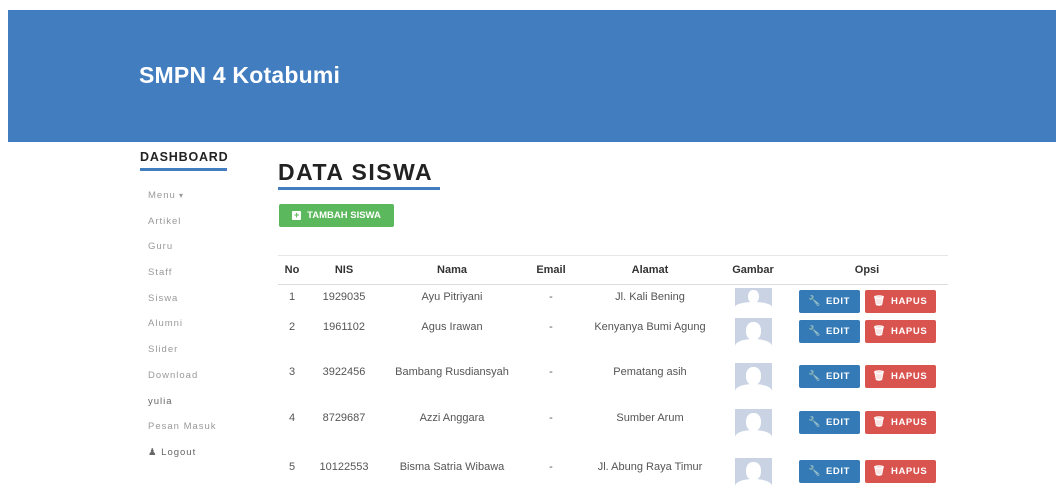  Describe the element at coordinates (356, 172) in the screenshot. I see `page-title: DATA SISWA` at that location.